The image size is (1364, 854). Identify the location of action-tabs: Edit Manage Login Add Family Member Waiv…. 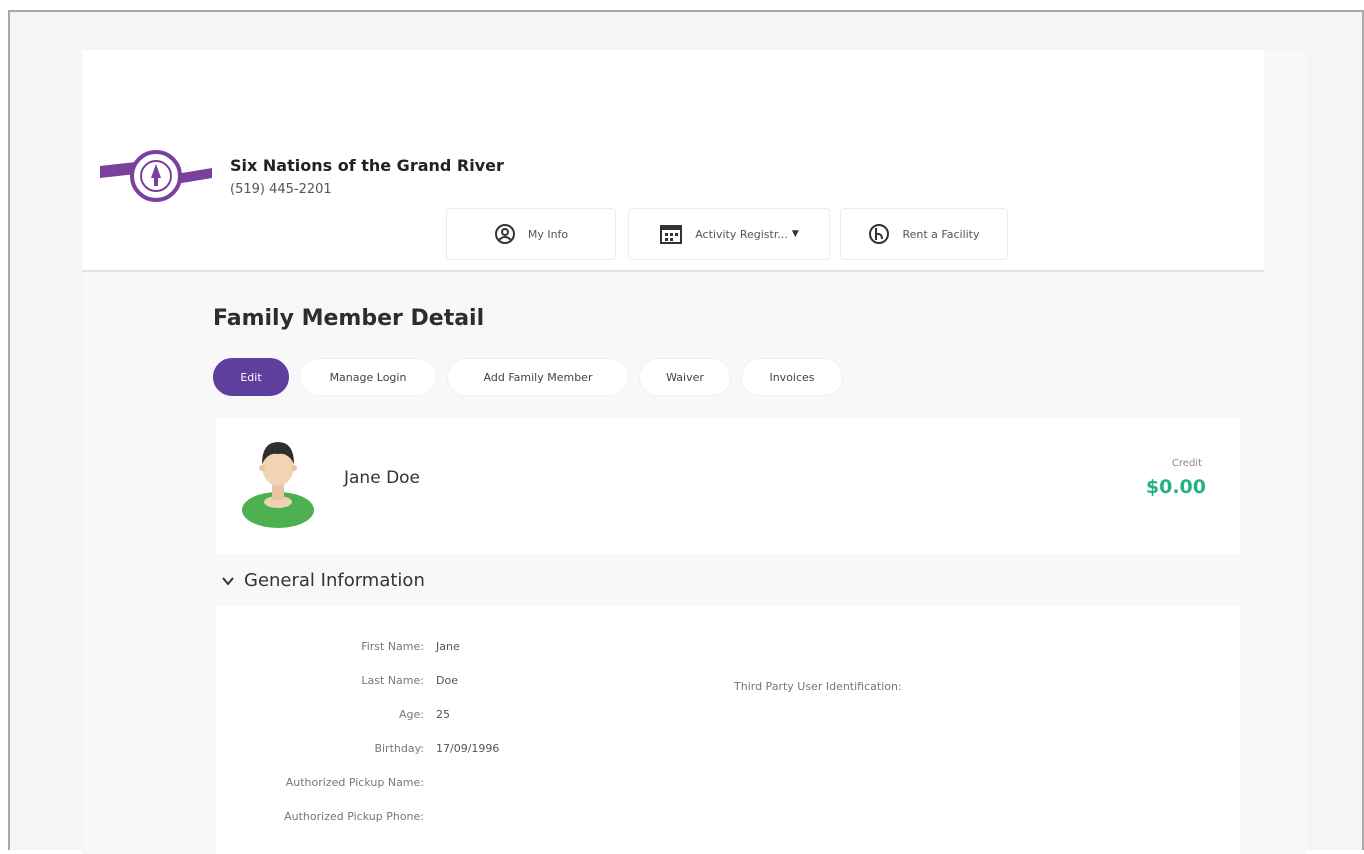
(528, 377).